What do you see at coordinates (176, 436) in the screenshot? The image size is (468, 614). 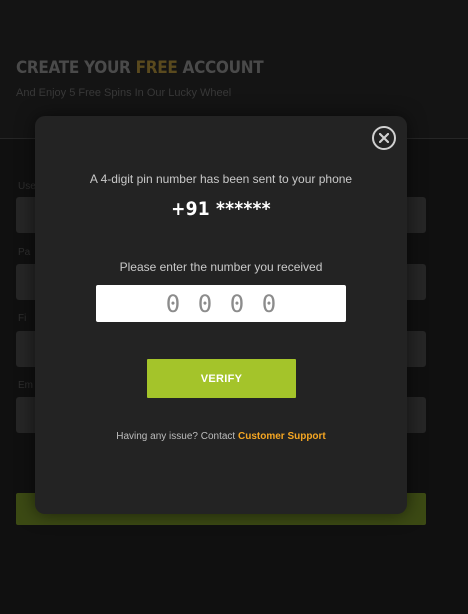 I see `support-text: Having any issue? Contact` at bounding box center [176, 436].